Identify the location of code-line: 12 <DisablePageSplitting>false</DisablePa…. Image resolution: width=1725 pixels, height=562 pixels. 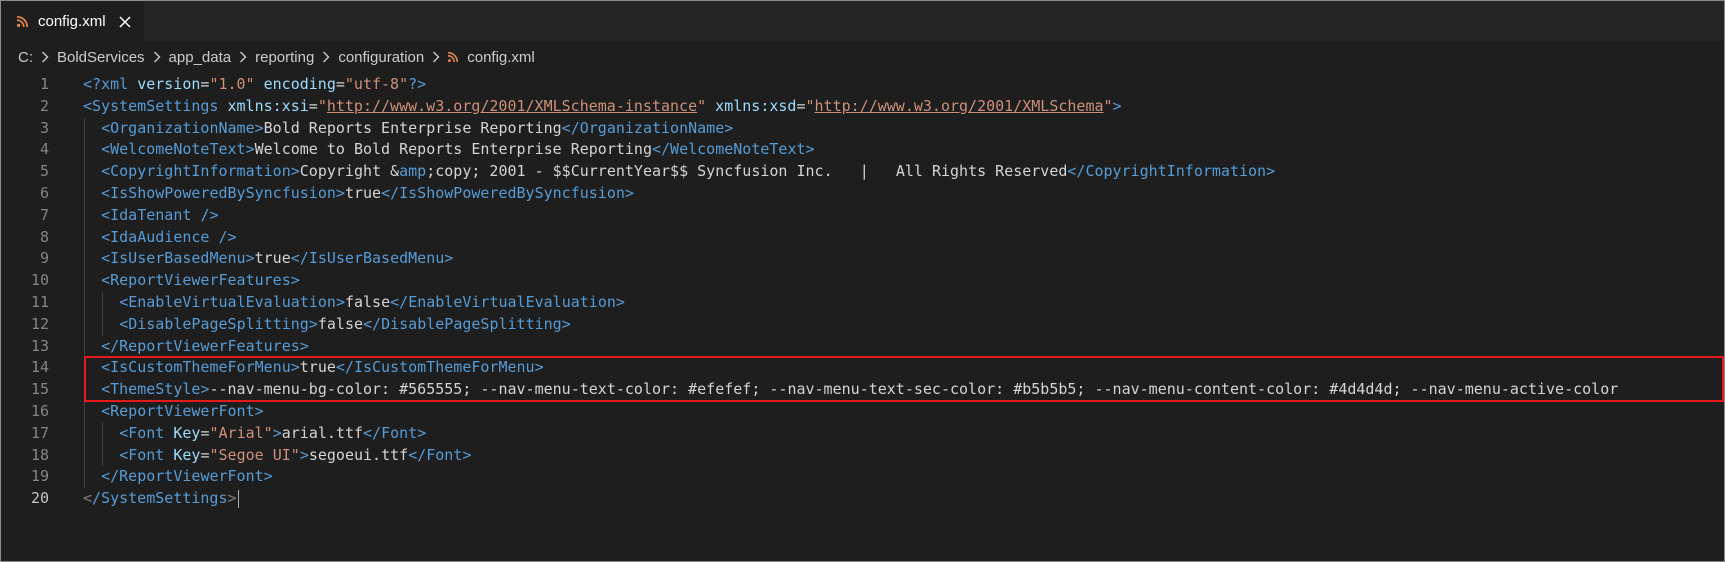
(862, 324).